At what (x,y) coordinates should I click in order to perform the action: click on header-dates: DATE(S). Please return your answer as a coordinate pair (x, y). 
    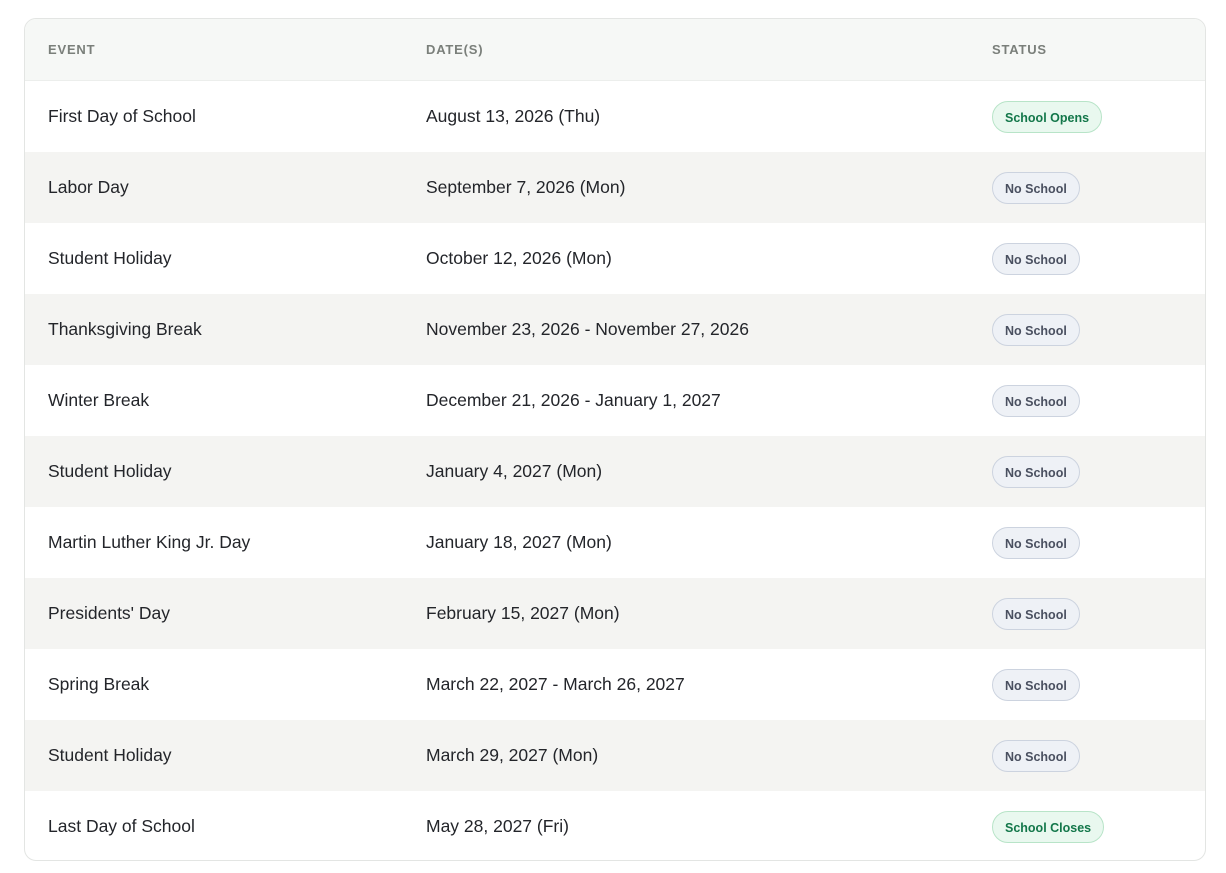
    Looking at the image, I should click on (455, 49).